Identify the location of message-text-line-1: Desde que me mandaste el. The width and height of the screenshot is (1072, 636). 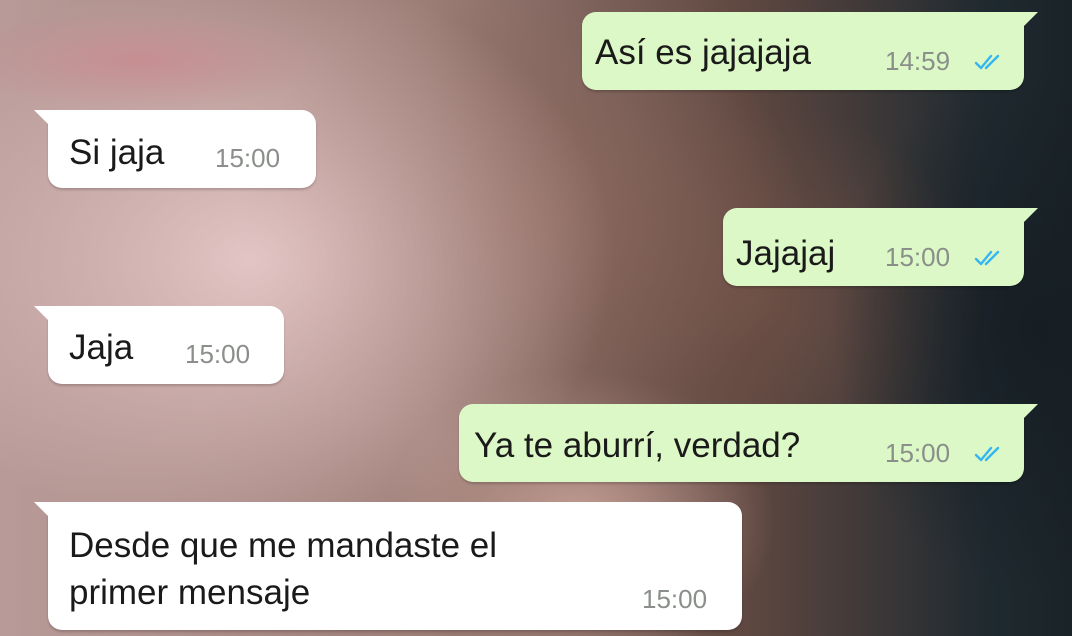
(283, 545).